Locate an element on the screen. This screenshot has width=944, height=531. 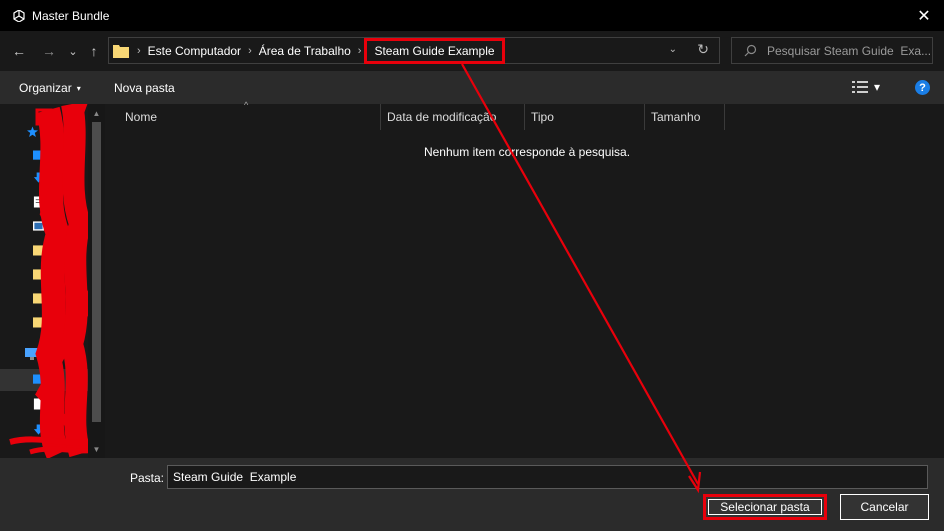
chevron-down-icon: ⌄ is located at coordinates (73, 51).